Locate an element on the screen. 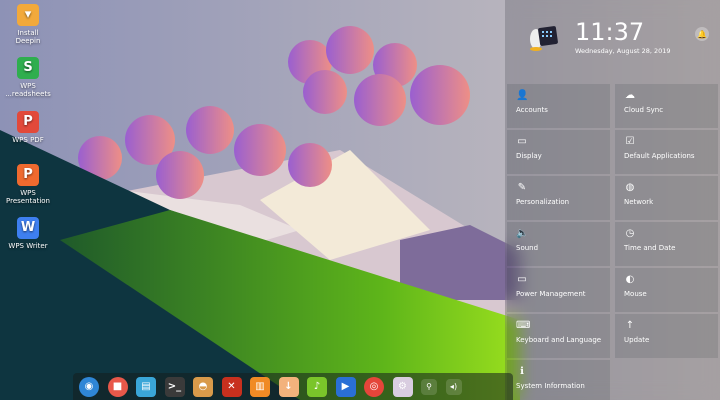 This screenshot has height=400, width=720. settings-icon: ⚙ is located at coordinates (402, 386).